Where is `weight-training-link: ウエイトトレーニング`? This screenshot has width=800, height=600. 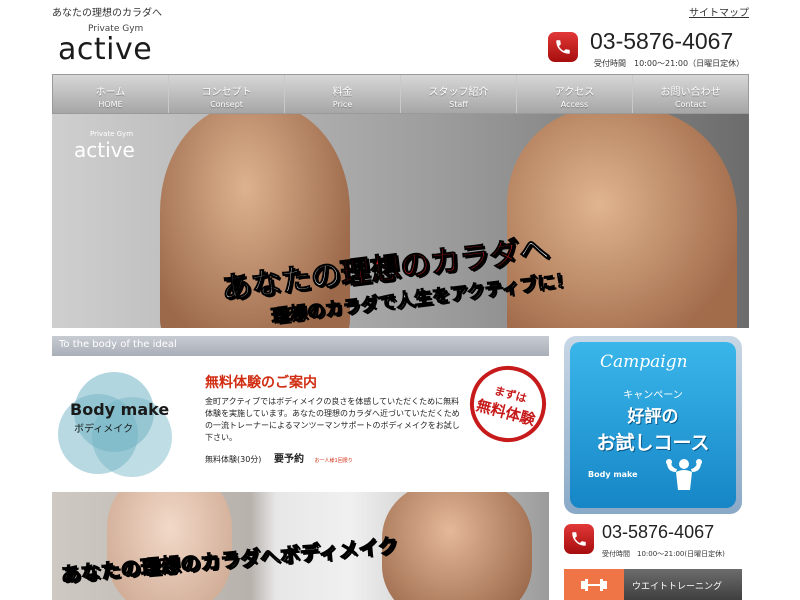 weight-training-link: ウエイトトレーニング is located at coordinates (653, 584).